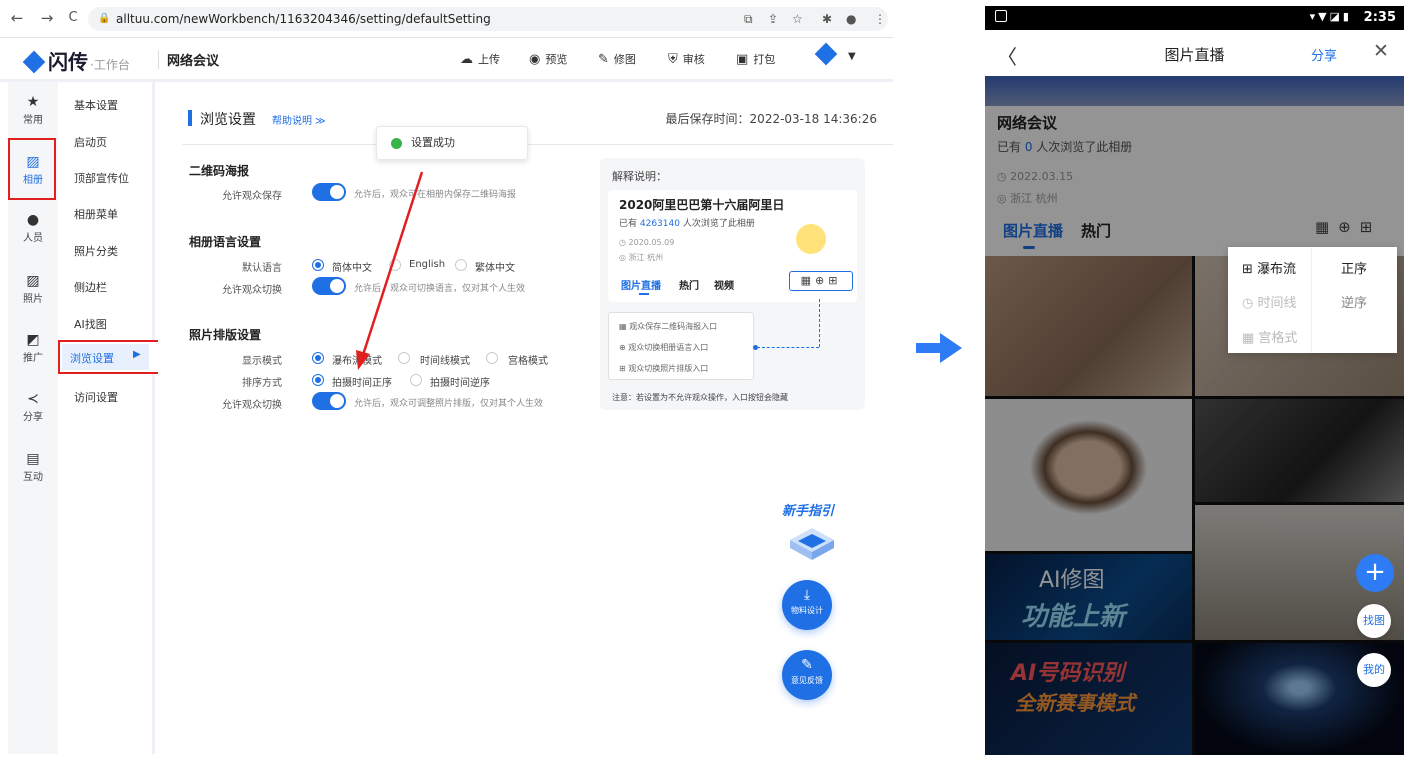 This screenshot has height=761, width=1412. I want to click on user-avatar-icon, so click(826, 54).